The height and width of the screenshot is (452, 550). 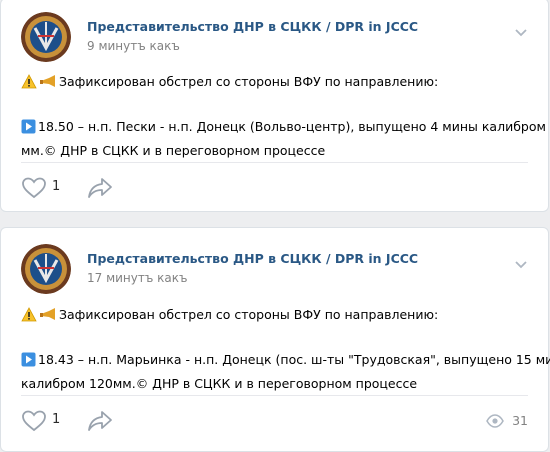 I want to click on view-count: 31, so click(x=520, y=420).